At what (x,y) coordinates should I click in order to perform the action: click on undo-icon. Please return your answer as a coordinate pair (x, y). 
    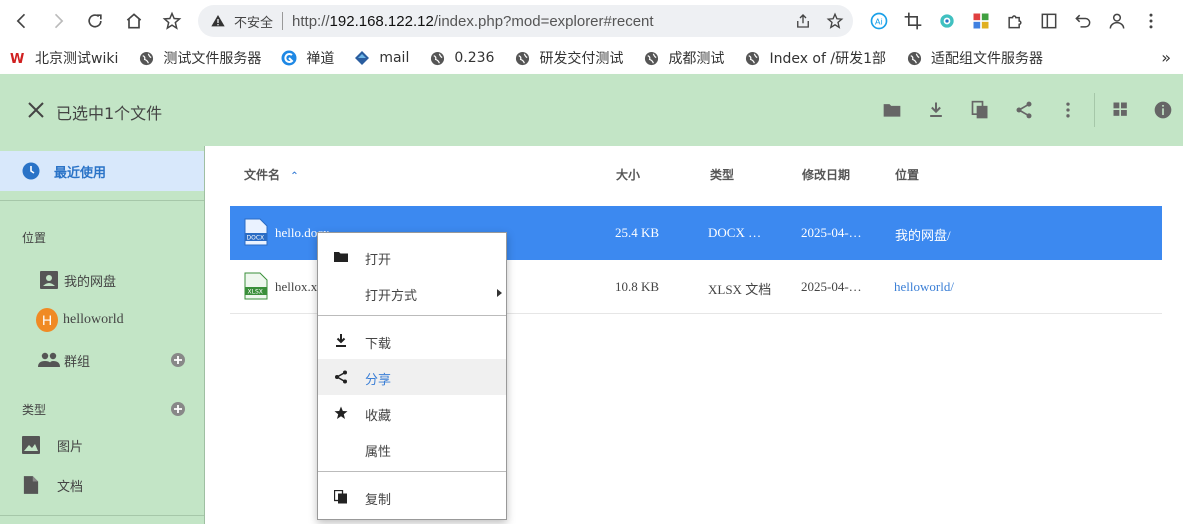
    Looking at the image, I should click on (1083, 21).